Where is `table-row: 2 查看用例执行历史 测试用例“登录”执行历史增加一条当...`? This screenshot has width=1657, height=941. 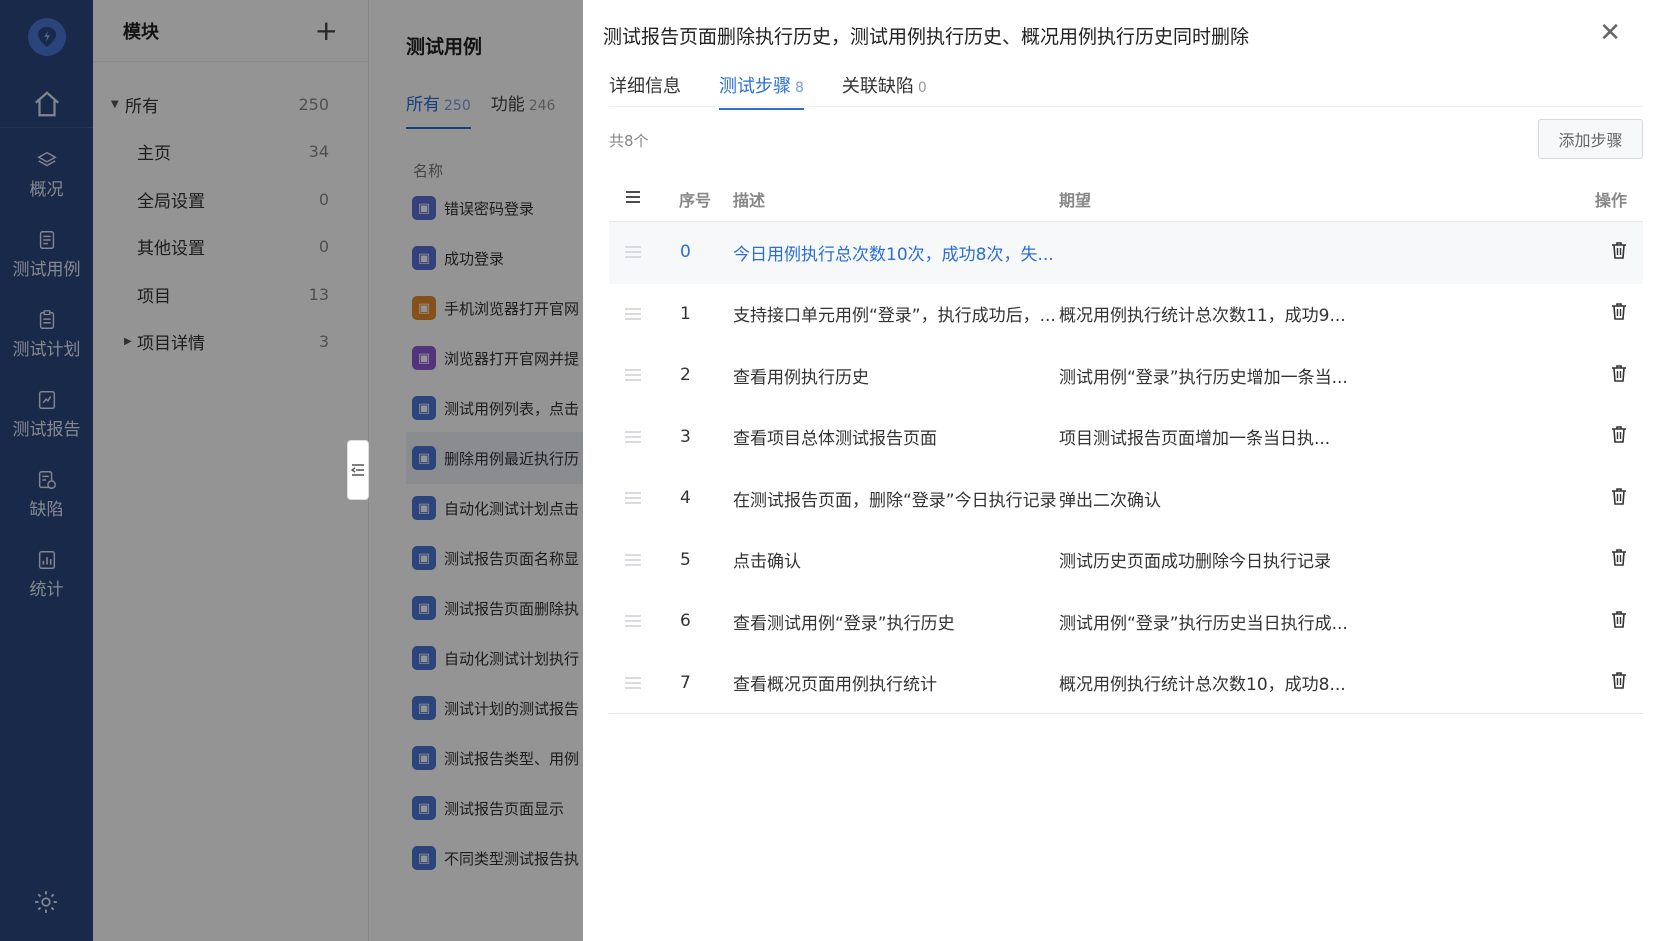
table-row: 2 查看用例执行历史 测试用例“登录”执行历史增加一条当... is located at coordinates (1126, 376).